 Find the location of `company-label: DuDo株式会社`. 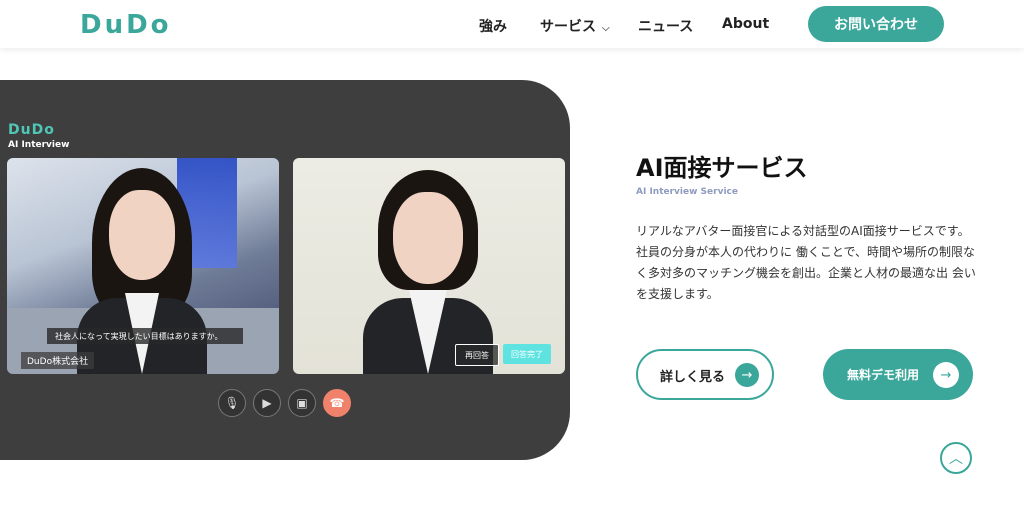

company-label: DuDo株式会社 is located at coordinates (58, 360).